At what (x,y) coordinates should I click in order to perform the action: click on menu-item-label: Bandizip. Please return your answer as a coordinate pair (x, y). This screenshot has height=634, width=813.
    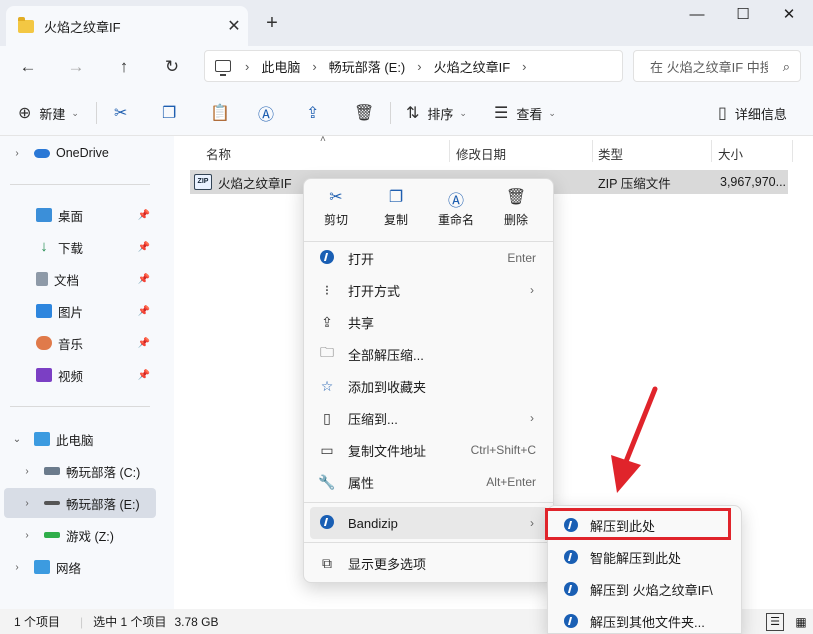
    Looking at the image, I should click on (373, 523).